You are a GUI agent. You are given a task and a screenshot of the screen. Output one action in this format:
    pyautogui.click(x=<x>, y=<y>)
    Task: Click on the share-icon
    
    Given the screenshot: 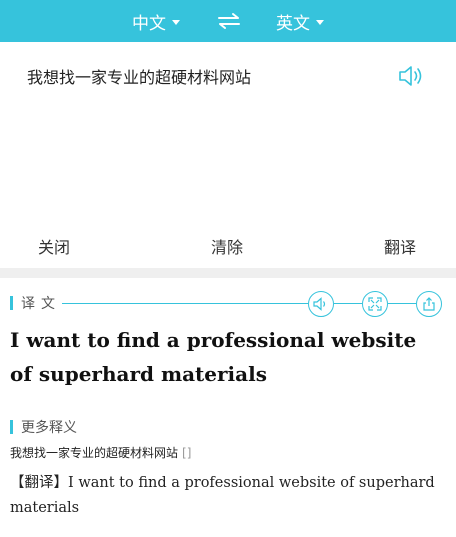 What is the action you would take?
    pyautogui.click(x=429, y=304)
    